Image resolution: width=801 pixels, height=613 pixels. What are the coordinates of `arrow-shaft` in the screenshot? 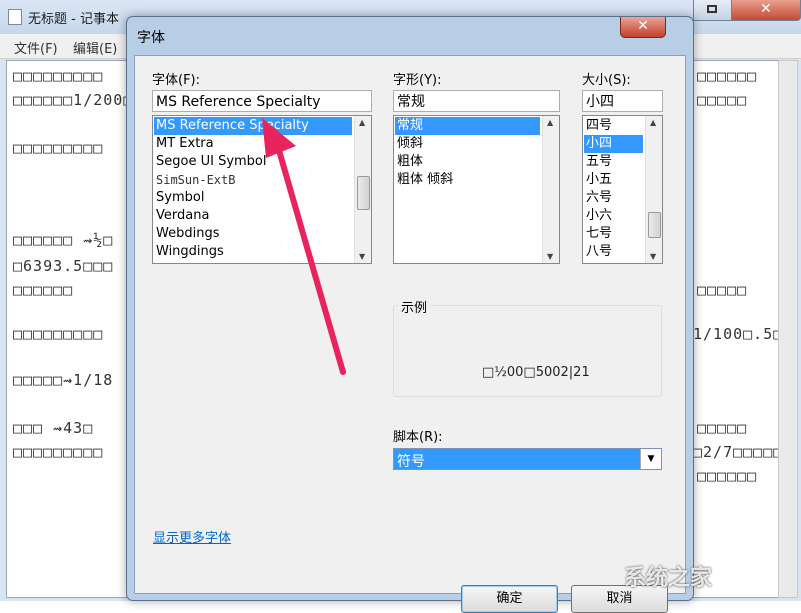 It's located at (309, 256).